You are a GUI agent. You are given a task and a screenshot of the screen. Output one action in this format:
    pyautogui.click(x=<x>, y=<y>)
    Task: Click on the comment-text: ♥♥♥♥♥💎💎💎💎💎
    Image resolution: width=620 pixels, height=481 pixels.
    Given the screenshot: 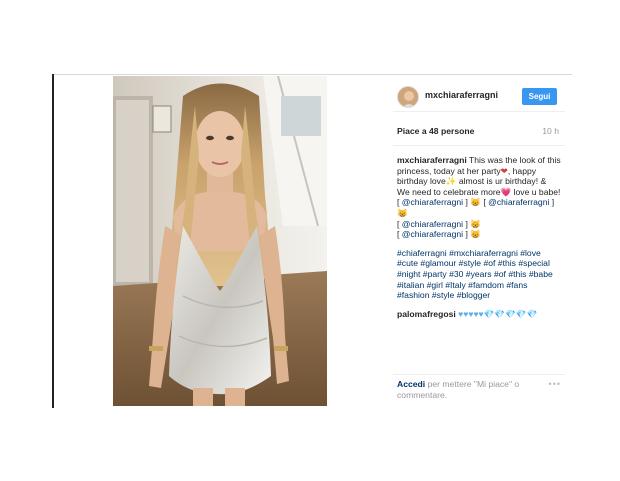 What is the action you would take?
    pyautogui.click(x=498, y=313)
    